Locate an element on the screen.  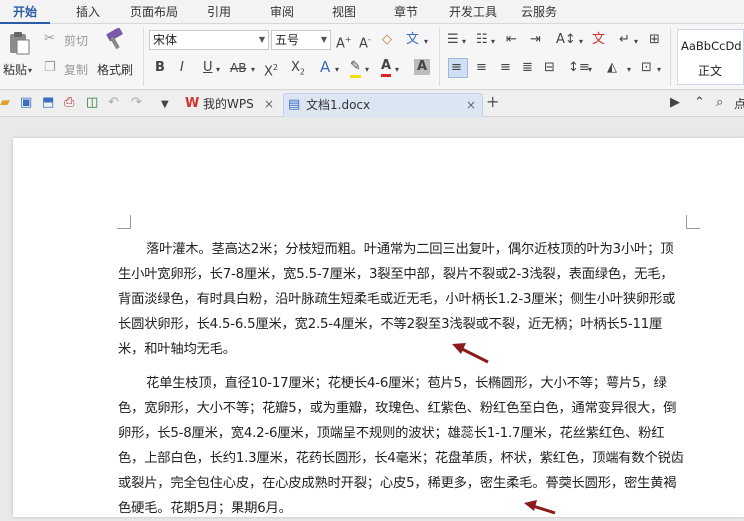
word-doc-icon: ▤ is located at coordinates (294, 104).